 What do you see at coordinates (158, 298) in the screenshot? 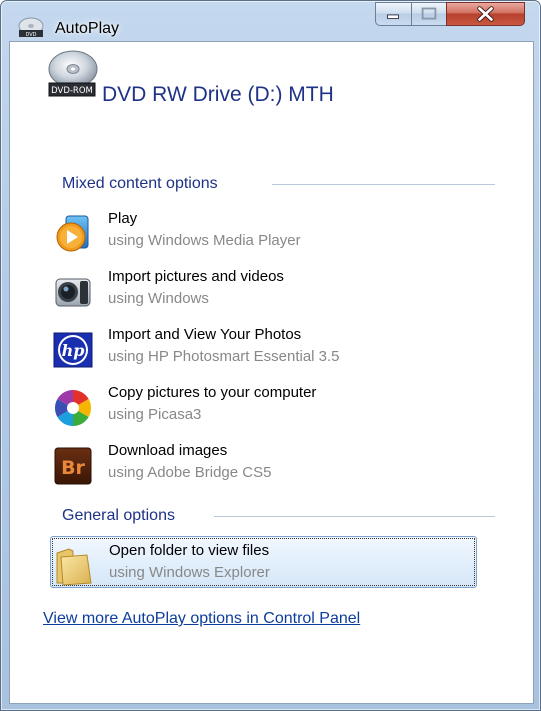
I see `option-subtext: using Windows` at bounding box center [158, 298].